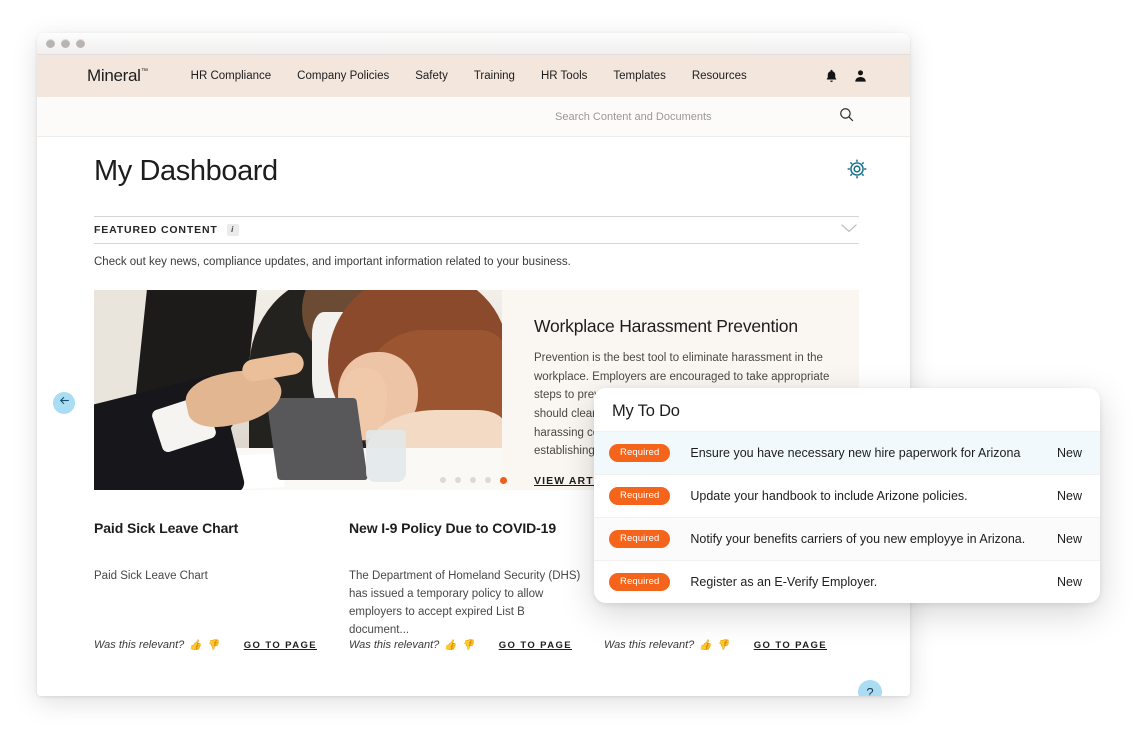 The height and width of the screenshot is (737, 1137). What do you see at coordinates (298, 390) in the screenshot?
I see `featured-article-image` at bounding box center [298, 390].